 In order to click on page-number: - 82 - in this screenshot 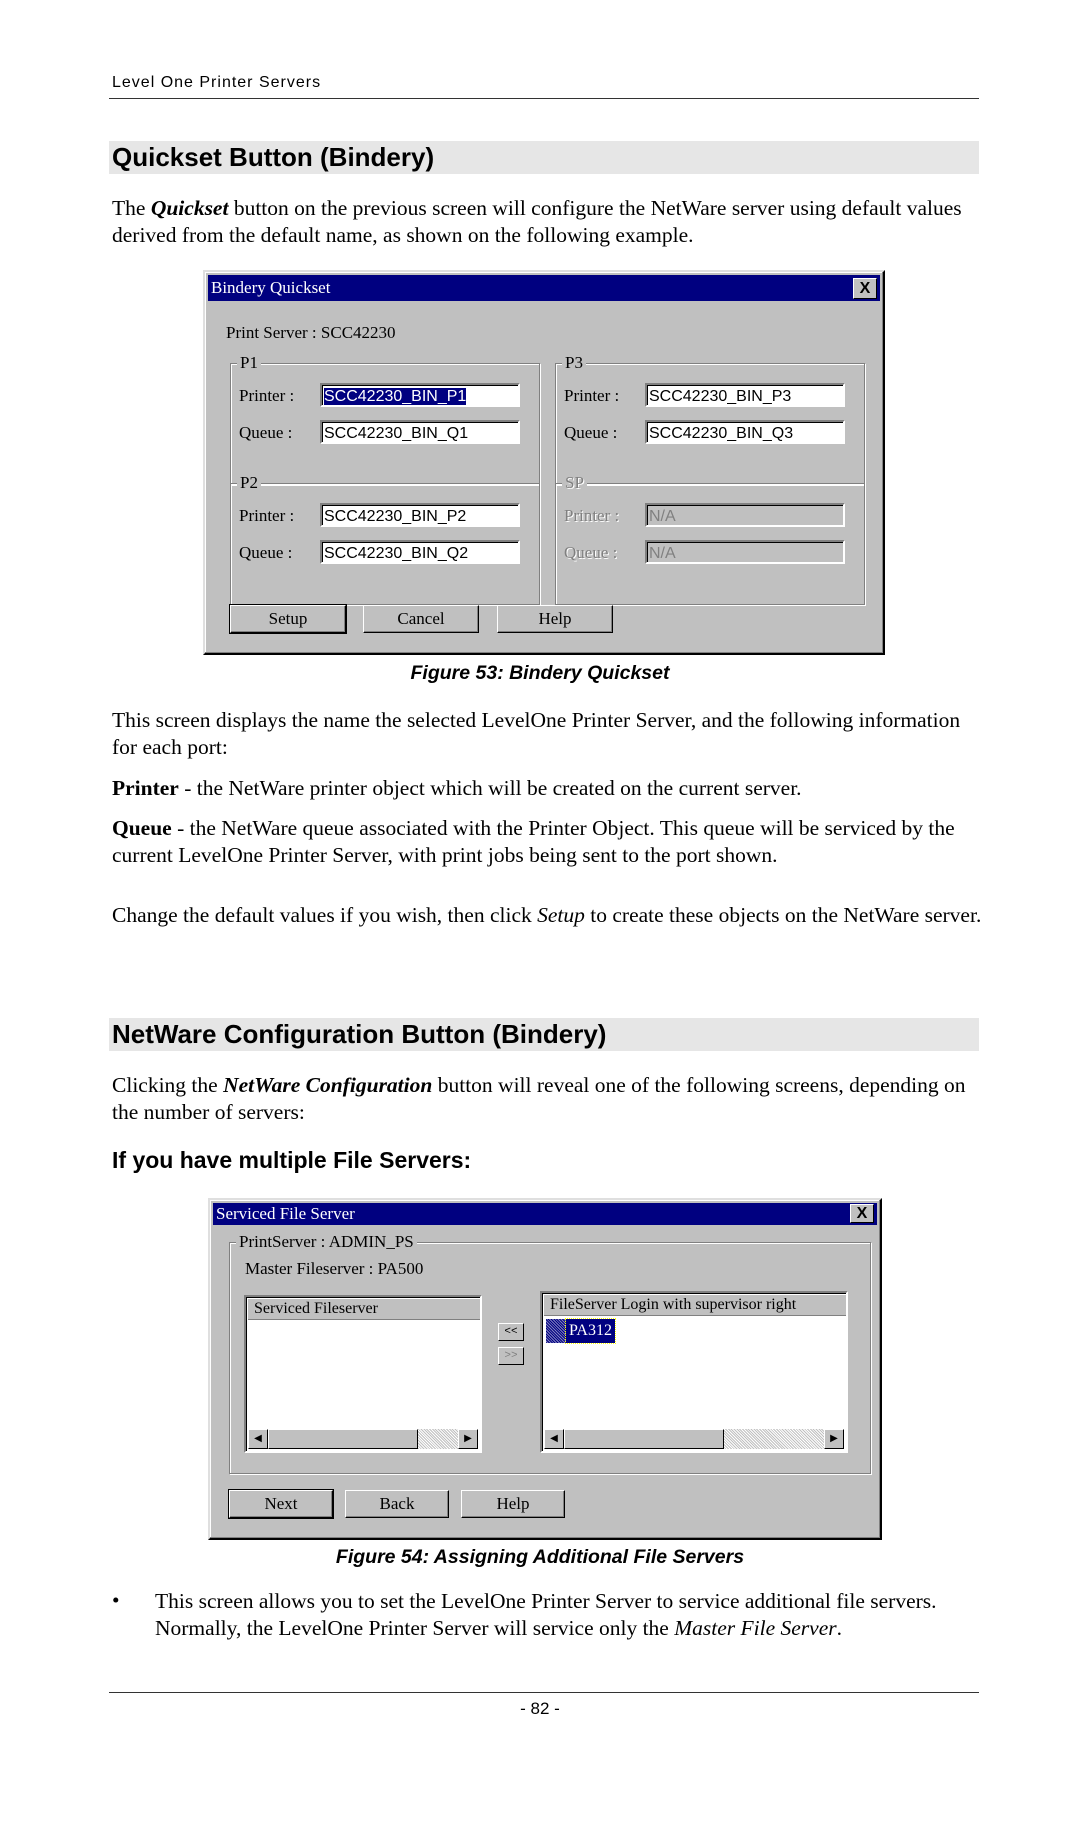, I will do `click(540, 1708)`.